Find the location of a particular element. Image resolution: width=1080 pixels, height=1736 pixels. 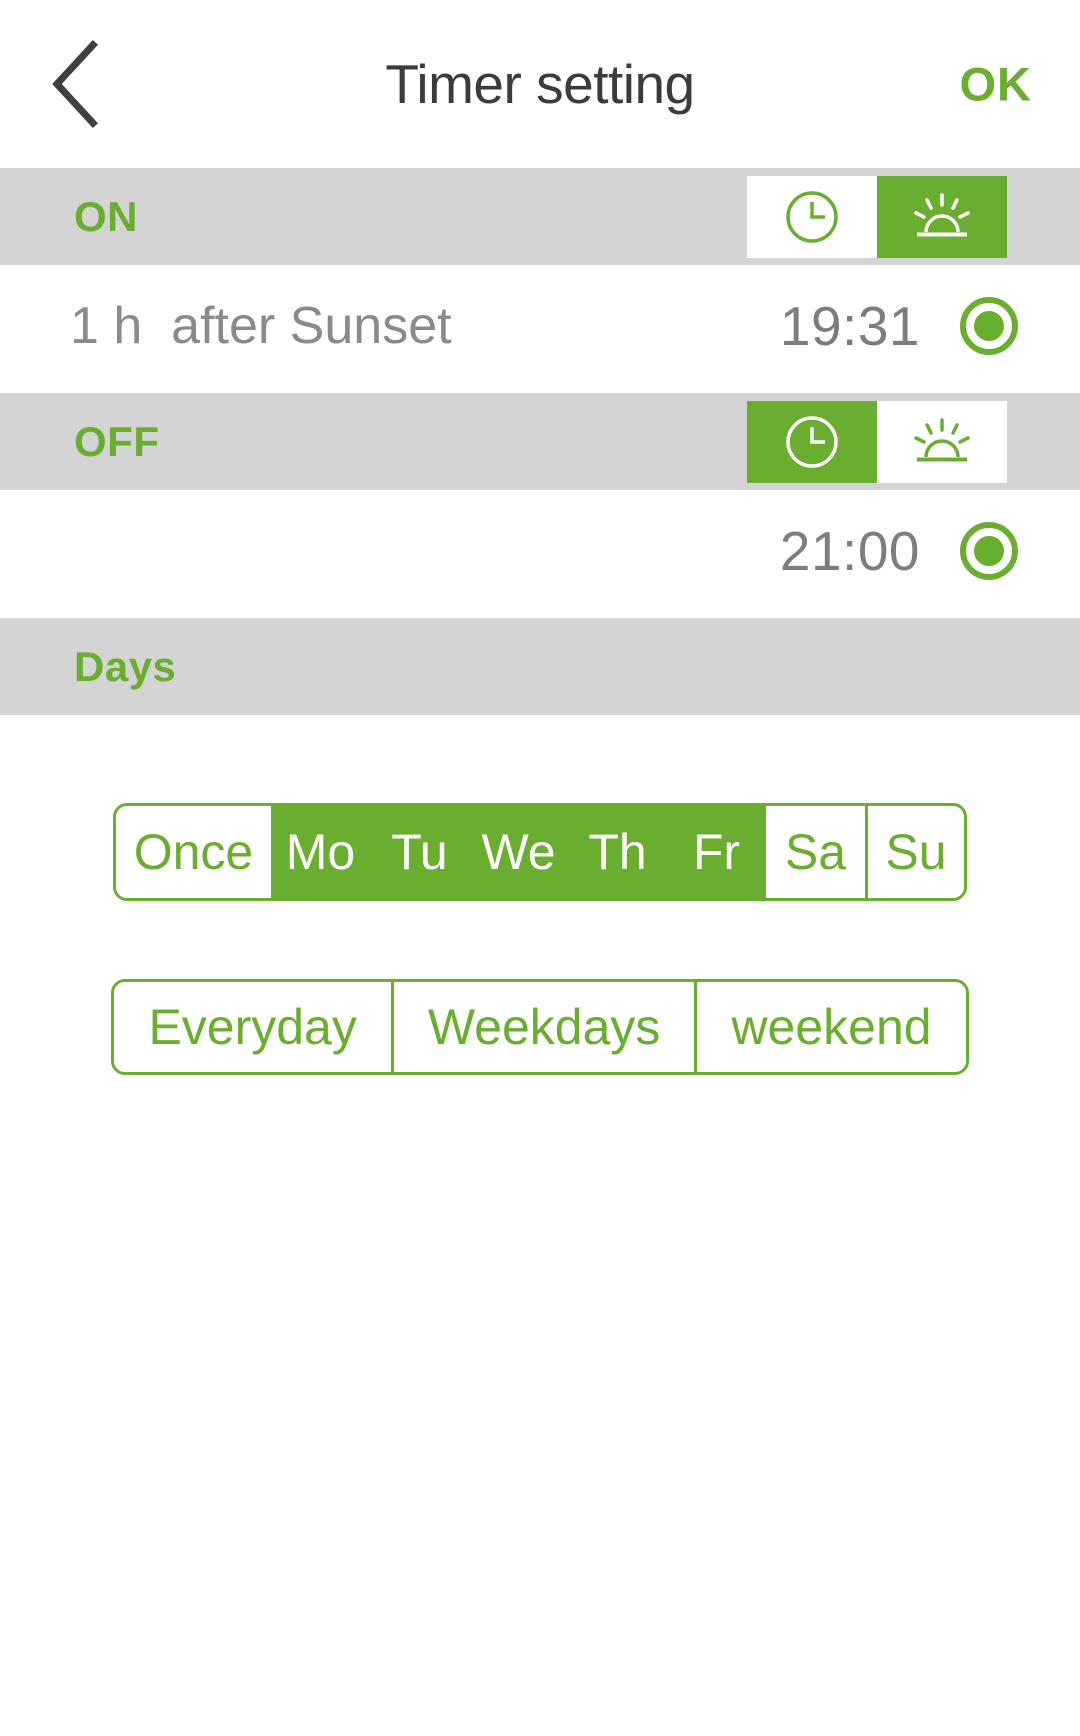

page-title: Timer setting is located at coordinates (540, 84).